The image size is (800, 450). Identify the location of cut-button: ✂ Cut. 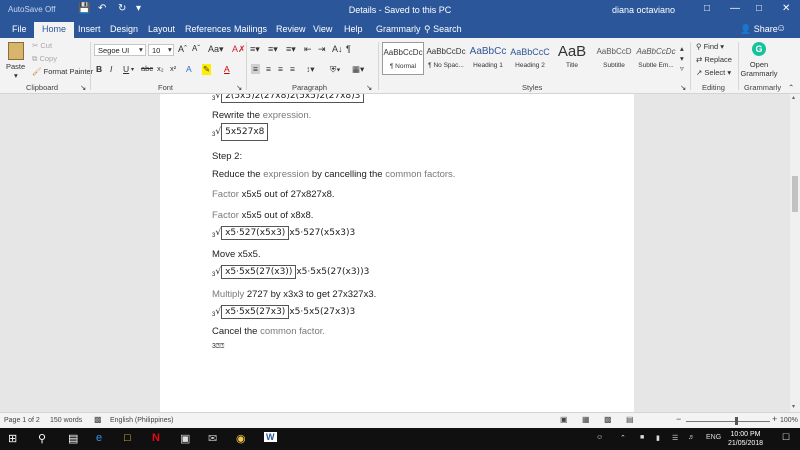
(42, 45).